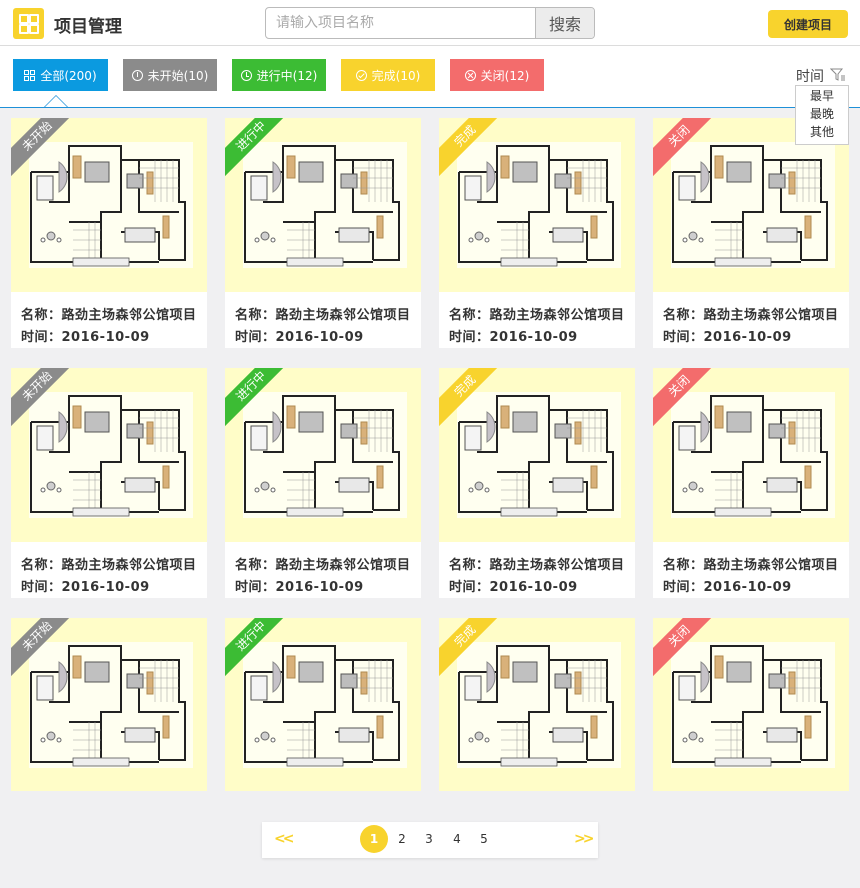 The width and height of the screenshot is (860, 888). Describe the element at coordinates (470, 75) in the screenshot. I see `close-circle-icon` at that location.